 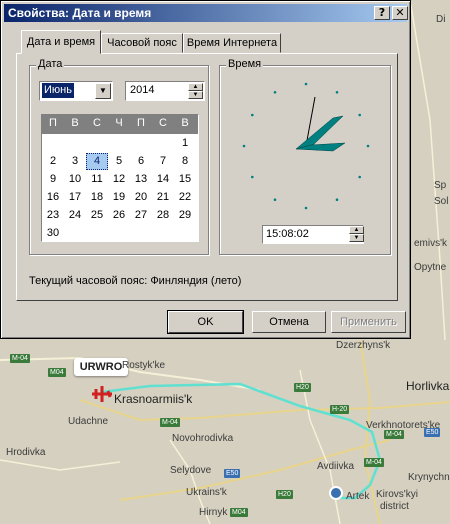 What do you see at coordinates (205, 13) in the screenshot?
I see `dialog-title: Свойства: Дата и время` at bounding box center [205, 13].